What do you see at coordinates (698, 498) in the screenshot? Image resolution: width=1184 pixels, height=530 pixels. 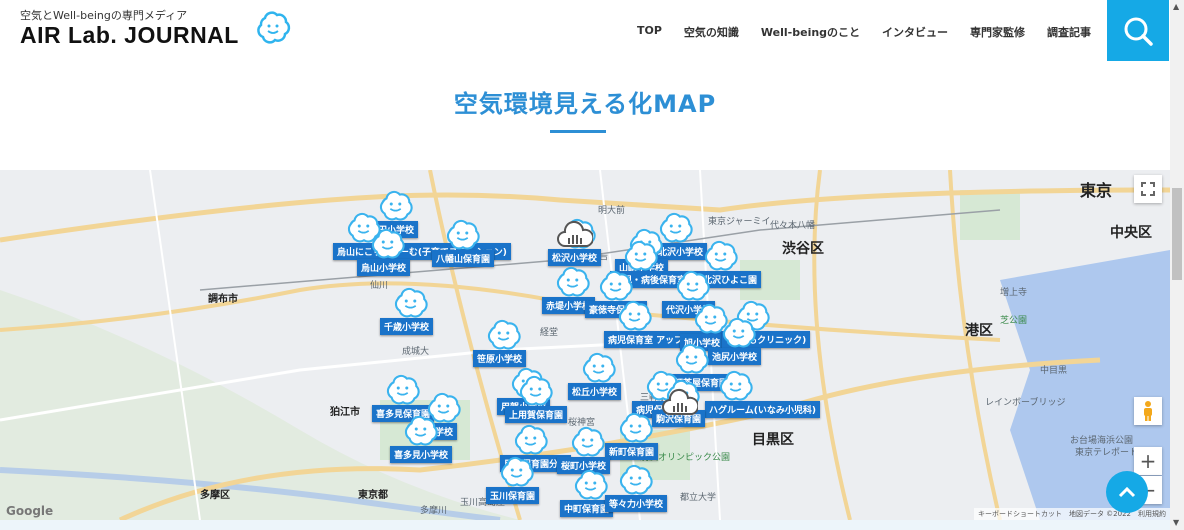 I see `place-label: 都立大学` at bounding box center [698, 498].